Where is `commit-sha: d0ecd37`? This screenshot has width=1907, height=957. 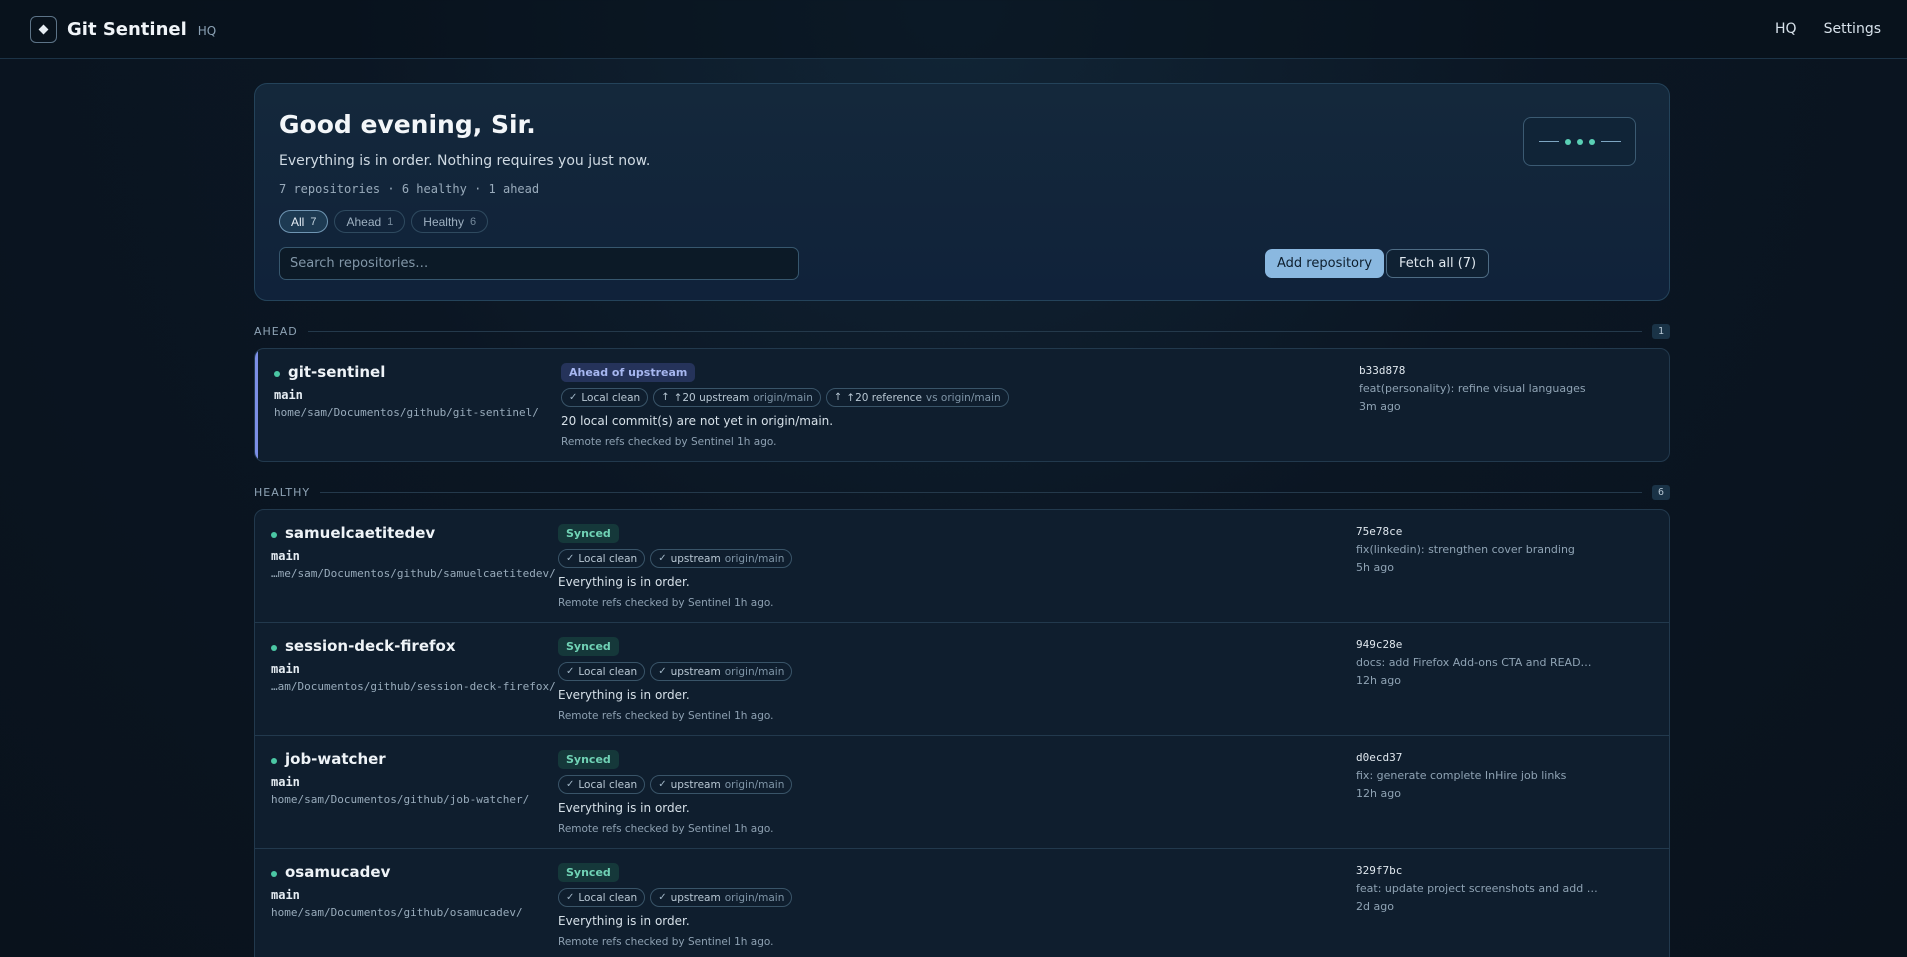 commit-sha: d0ecd37 is located at coordinates (1379, 757).